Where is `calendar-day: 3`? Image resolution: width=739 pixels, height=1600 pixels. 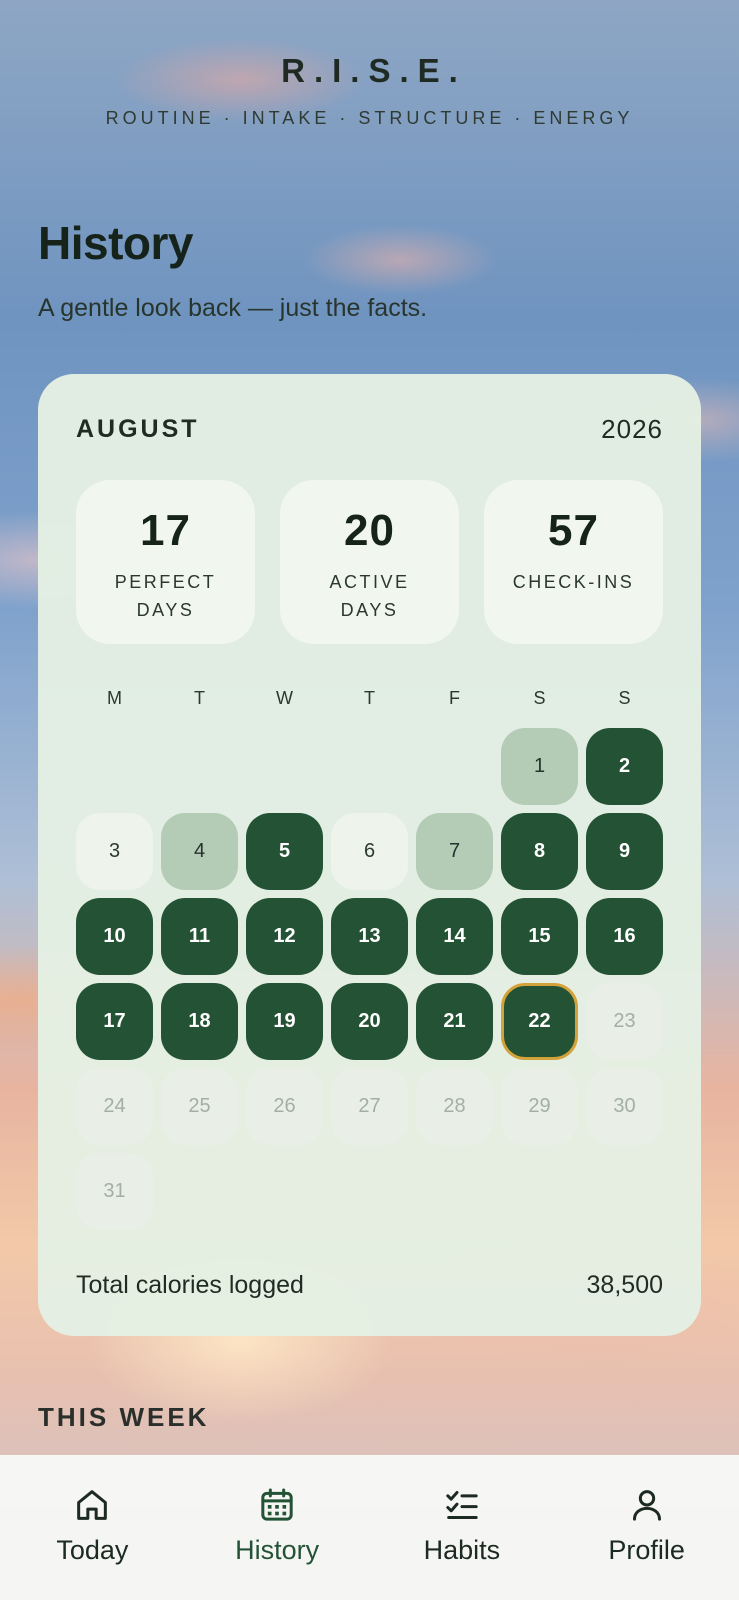 calendar-day: 3 is located at coordinates (114, 851).